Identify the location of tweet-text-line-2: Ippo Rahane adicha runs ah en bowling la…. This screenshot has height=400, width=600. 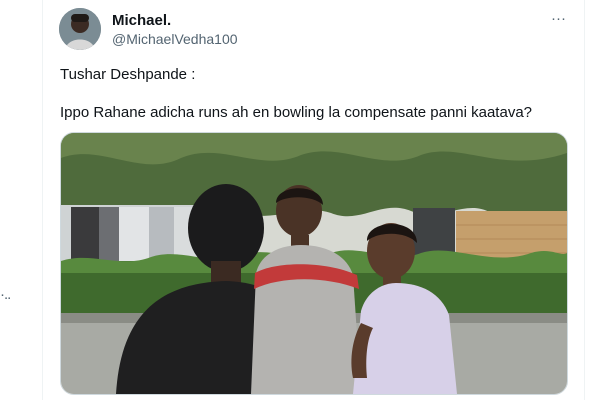
(296, 112).